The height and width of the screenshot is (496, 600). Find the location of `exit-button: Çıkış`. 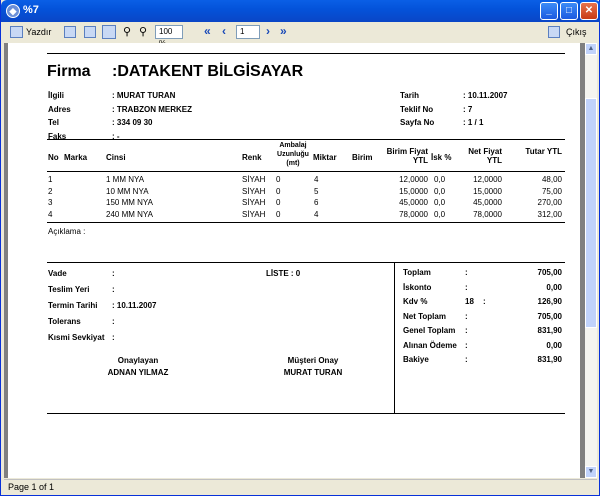

exit-button: Çıkış is located at coordinates (576, 32).